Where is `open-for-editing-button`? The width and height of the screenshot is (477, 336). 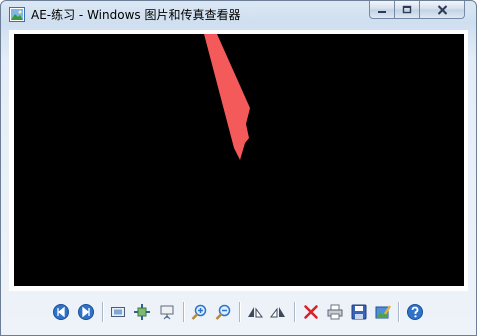
open-for-editing-button is located at coordinates (383, 312).